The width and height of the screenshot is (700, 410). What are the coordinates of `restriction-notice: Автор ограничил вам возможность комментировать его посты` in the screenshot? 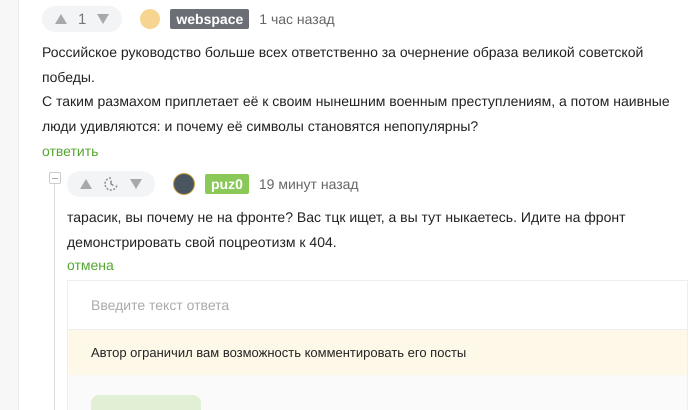 It's located at (377, 352).